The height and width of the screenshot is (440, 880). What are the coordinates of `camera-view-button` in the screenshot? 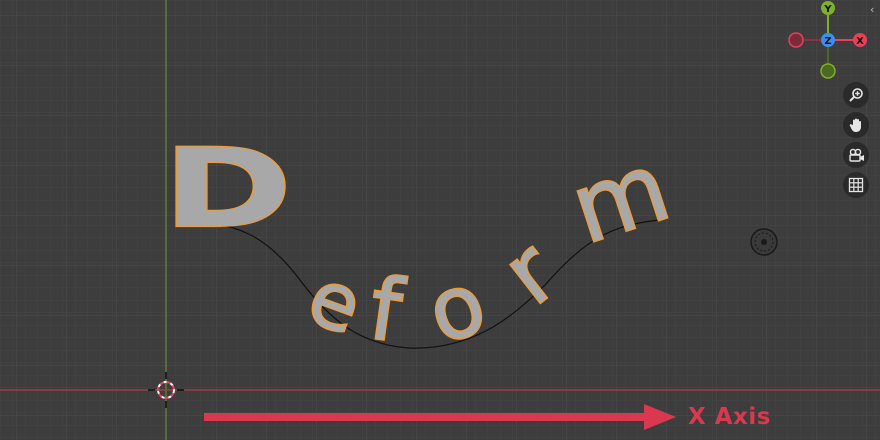 It's located at (856, 155).